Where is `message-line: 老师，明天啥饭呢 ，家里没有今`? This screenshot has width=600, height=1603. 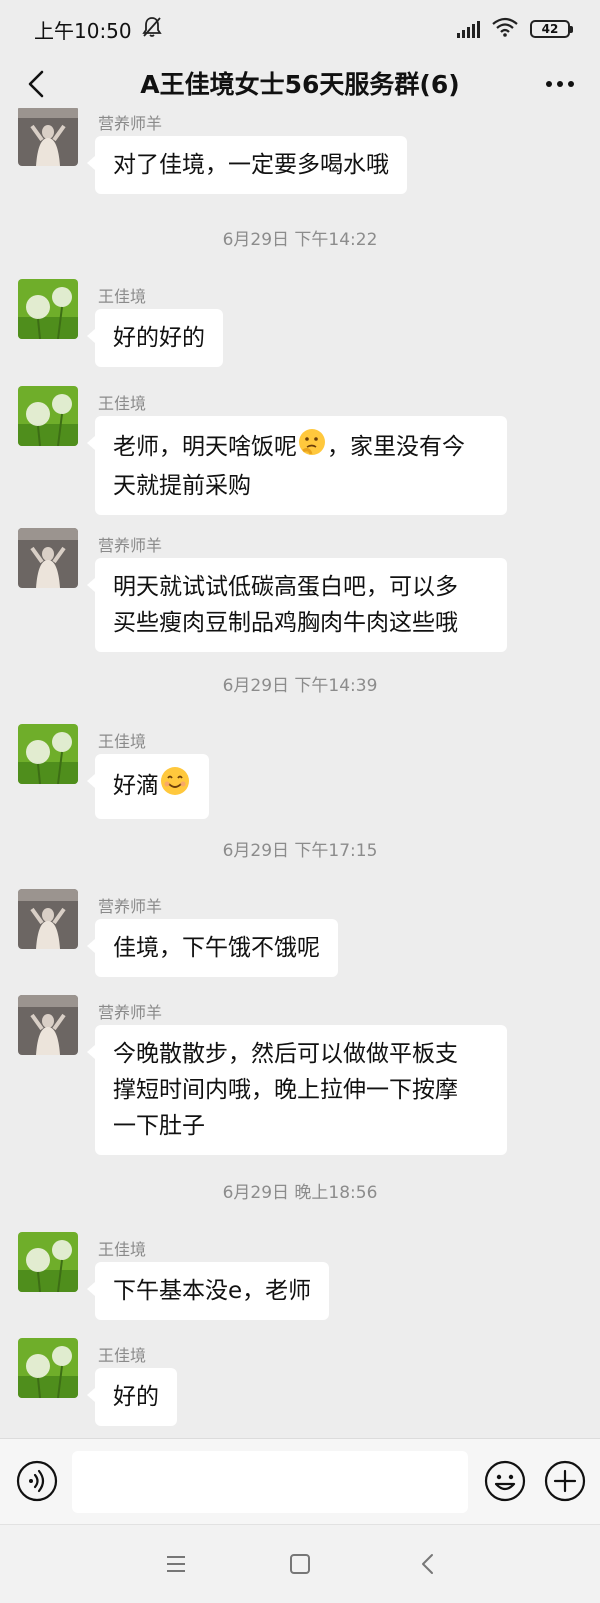 message-line: 老师，明天啥饭呢 ，家里没有今 is located at coordinates (301, 447).